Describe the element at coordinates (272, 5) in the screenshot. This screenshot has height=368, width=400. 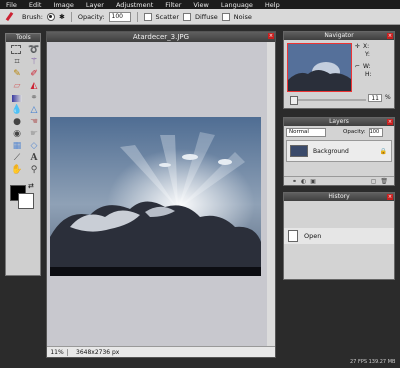
I see `menu-help: Help` at that location.